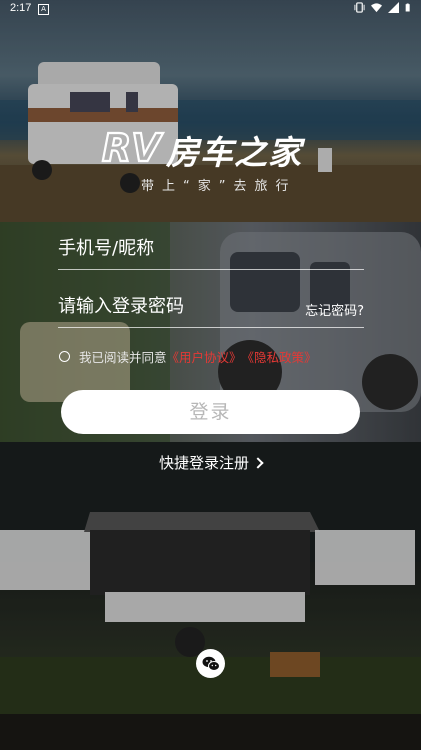  What do you see at coordinates (210, 412) in the screenshot?
I see `login-button: 登录` at bounding box center [210, 412].